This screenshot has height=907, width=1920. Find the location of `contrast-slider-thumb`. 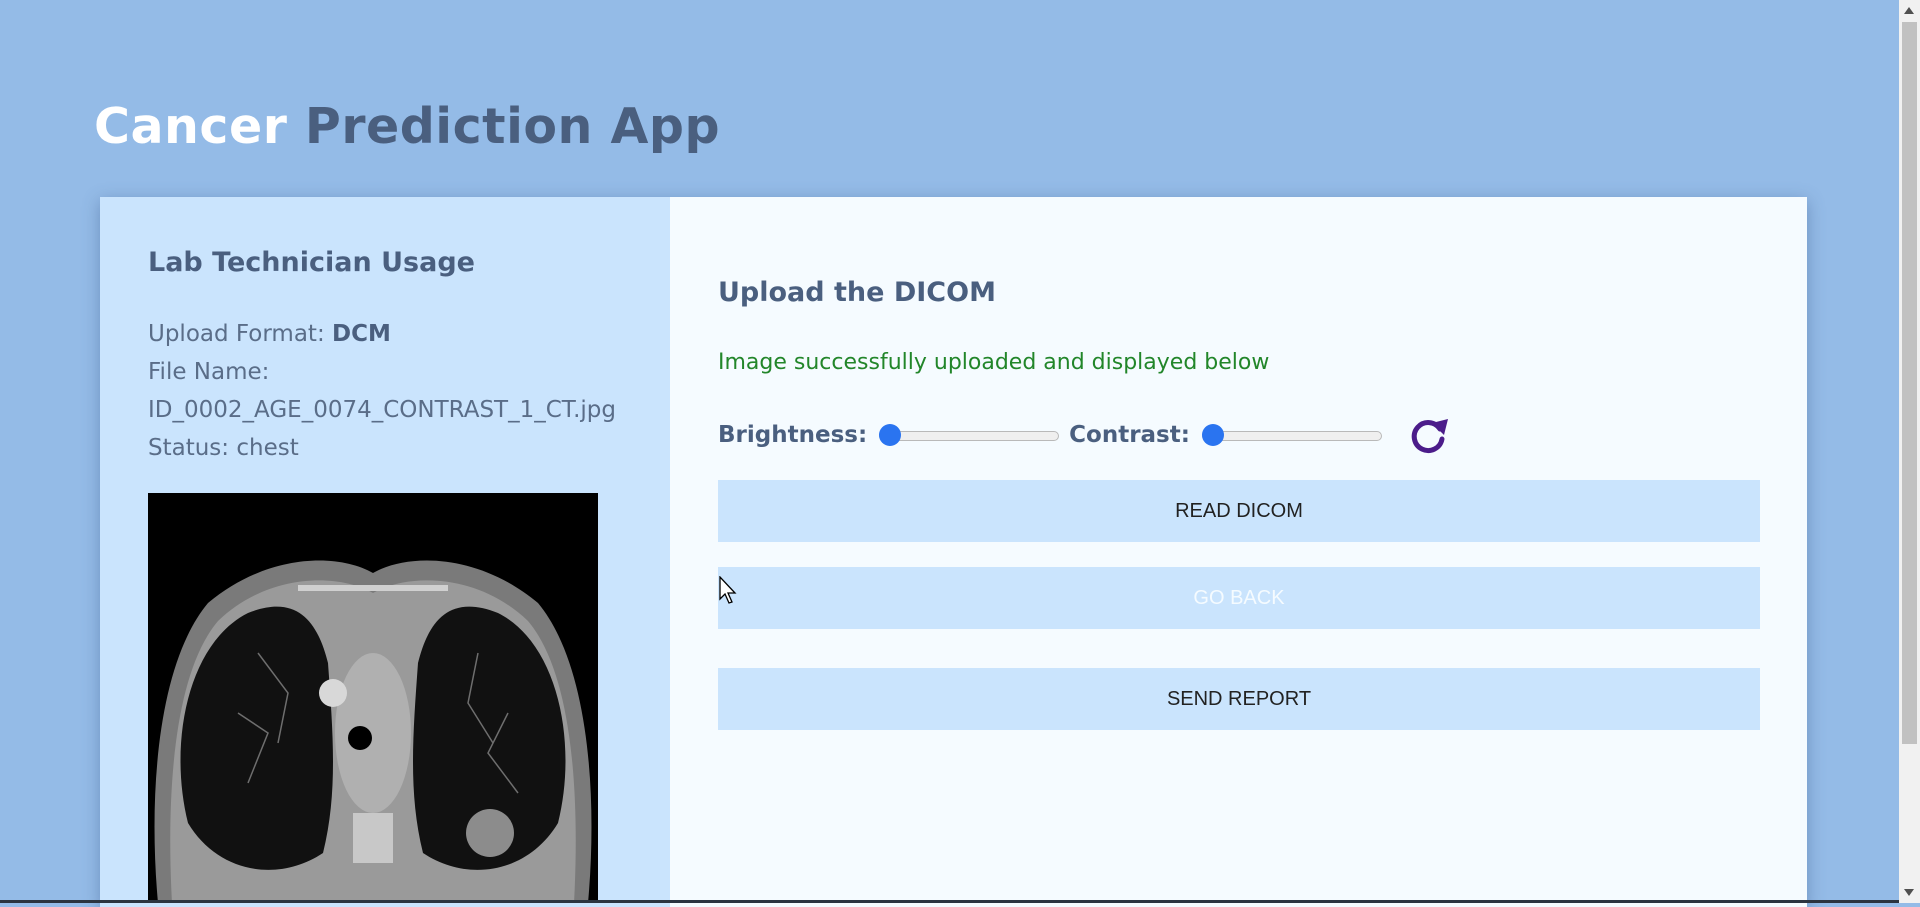

contrast-slider-thumb is located at coordinates (1212, 435).